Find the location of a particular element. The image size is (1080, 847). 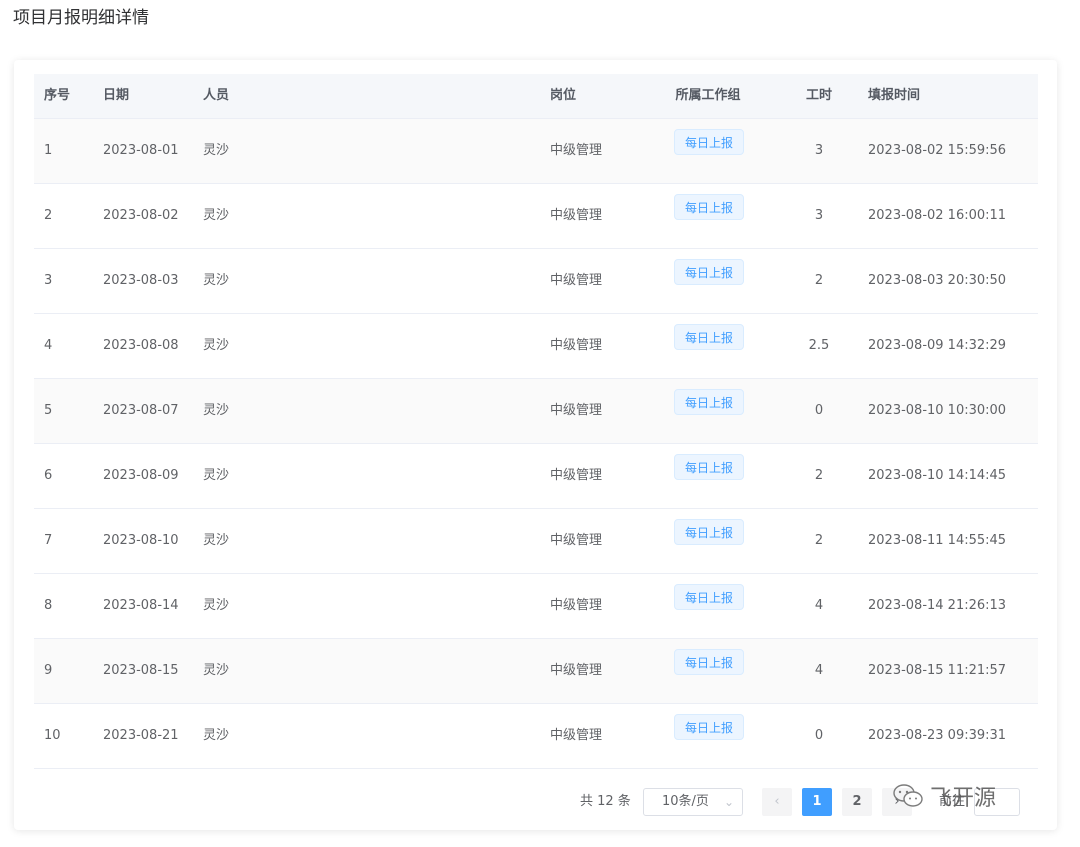

cell-no: 2 is located at coordinates (48, 215).